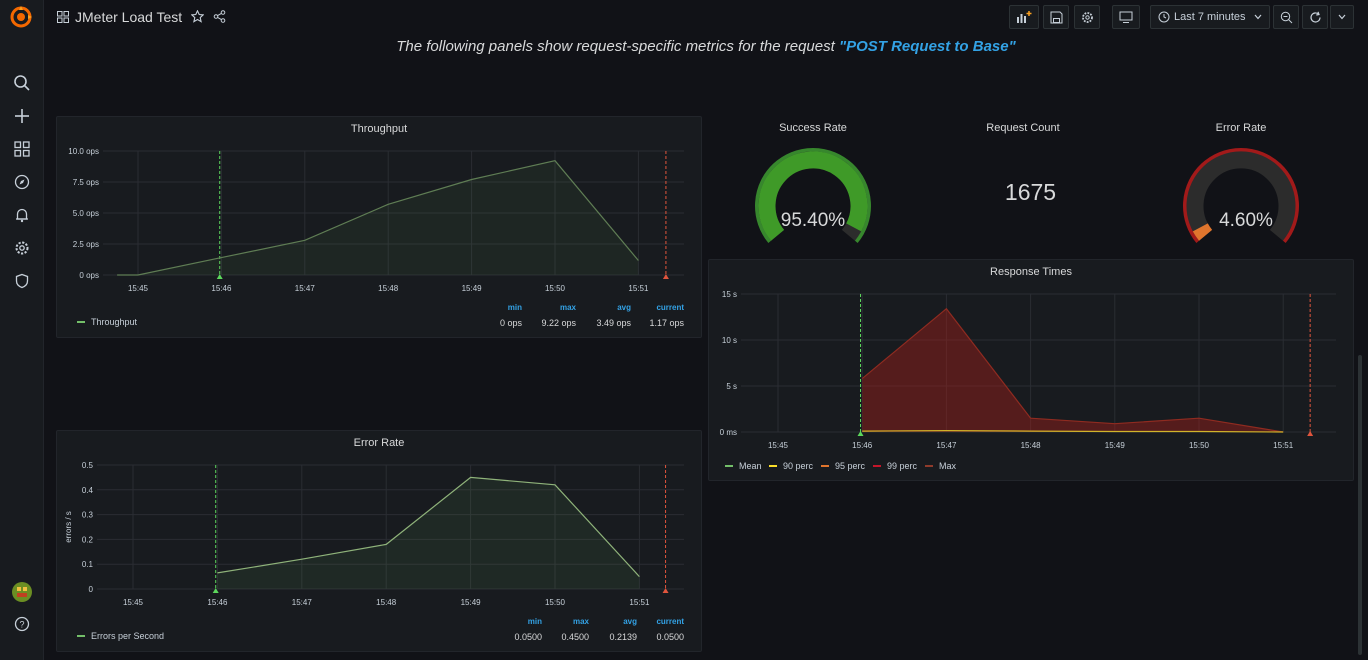 Image resolution: width=1368 pixels, height=660 pixels. Describe the element at coordinates (219, 16) in the screenshot. I see `share-icon` at that location.